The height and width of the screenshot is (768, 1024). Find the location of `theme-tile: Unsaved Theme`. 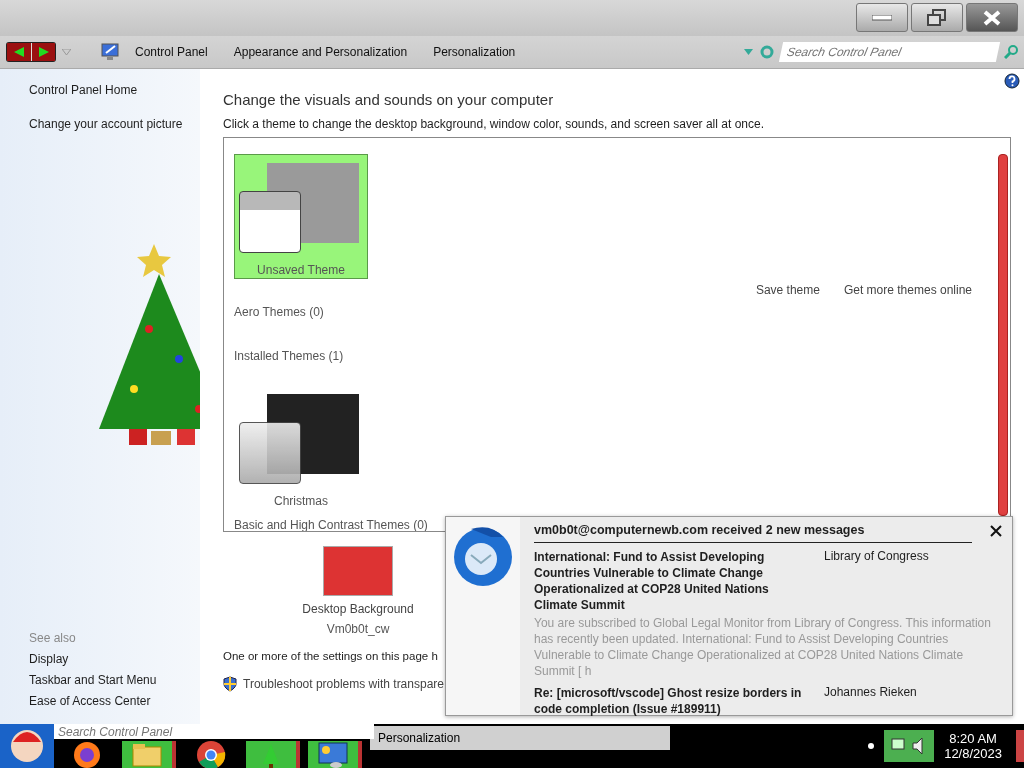

theme-tile: Unsaved Theme is located at coordinates (301, 216).